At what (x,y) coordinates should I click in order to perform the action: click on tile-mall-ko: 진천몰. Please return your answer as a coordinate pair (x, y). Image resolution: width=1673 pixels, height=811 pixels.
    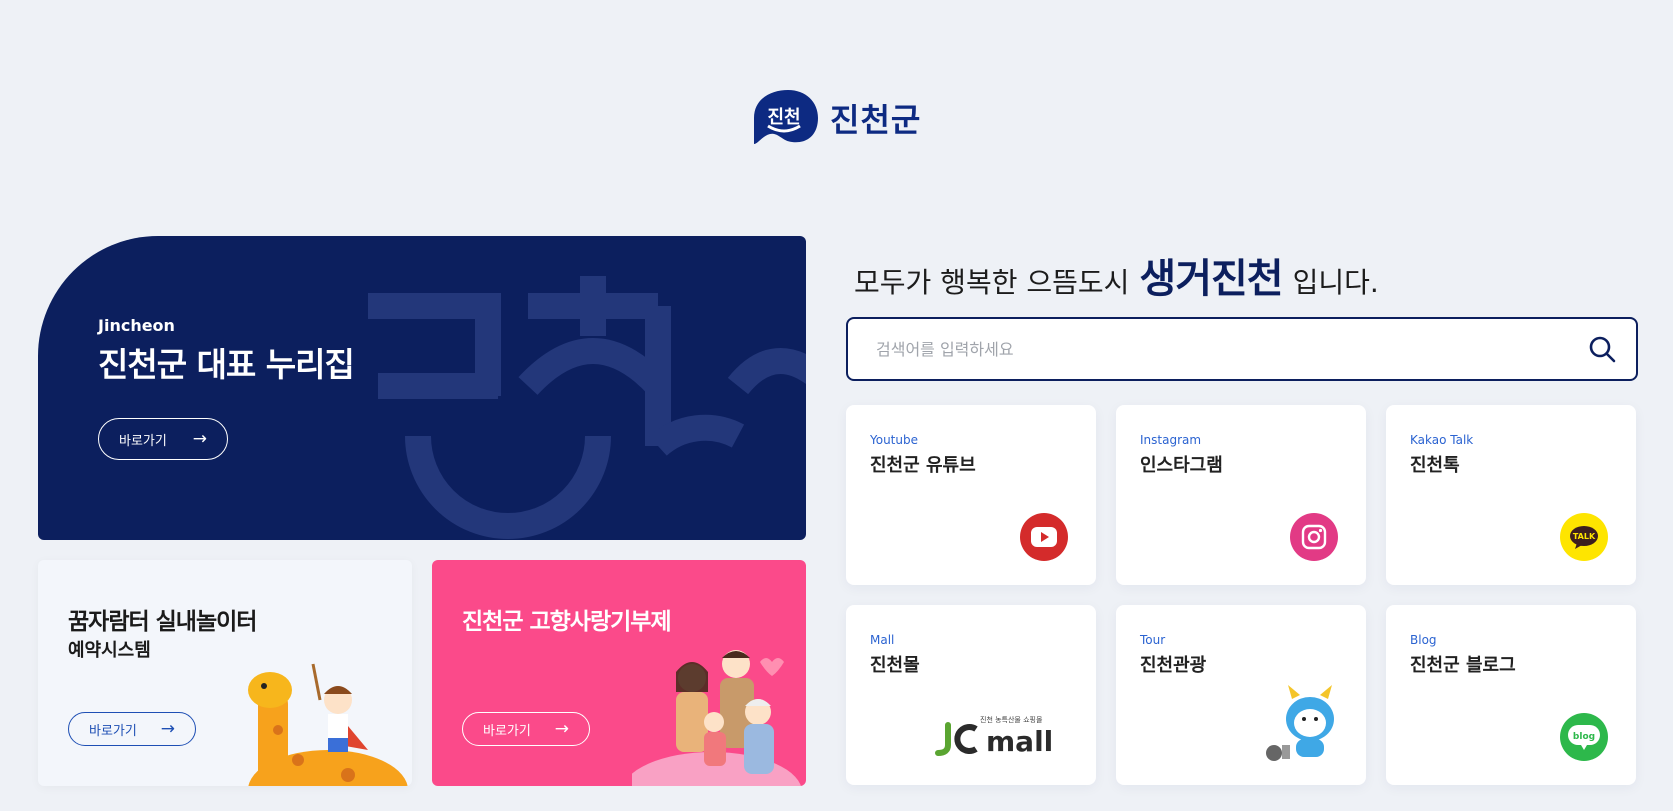
    Looking at the image, I should click on (895, 665).